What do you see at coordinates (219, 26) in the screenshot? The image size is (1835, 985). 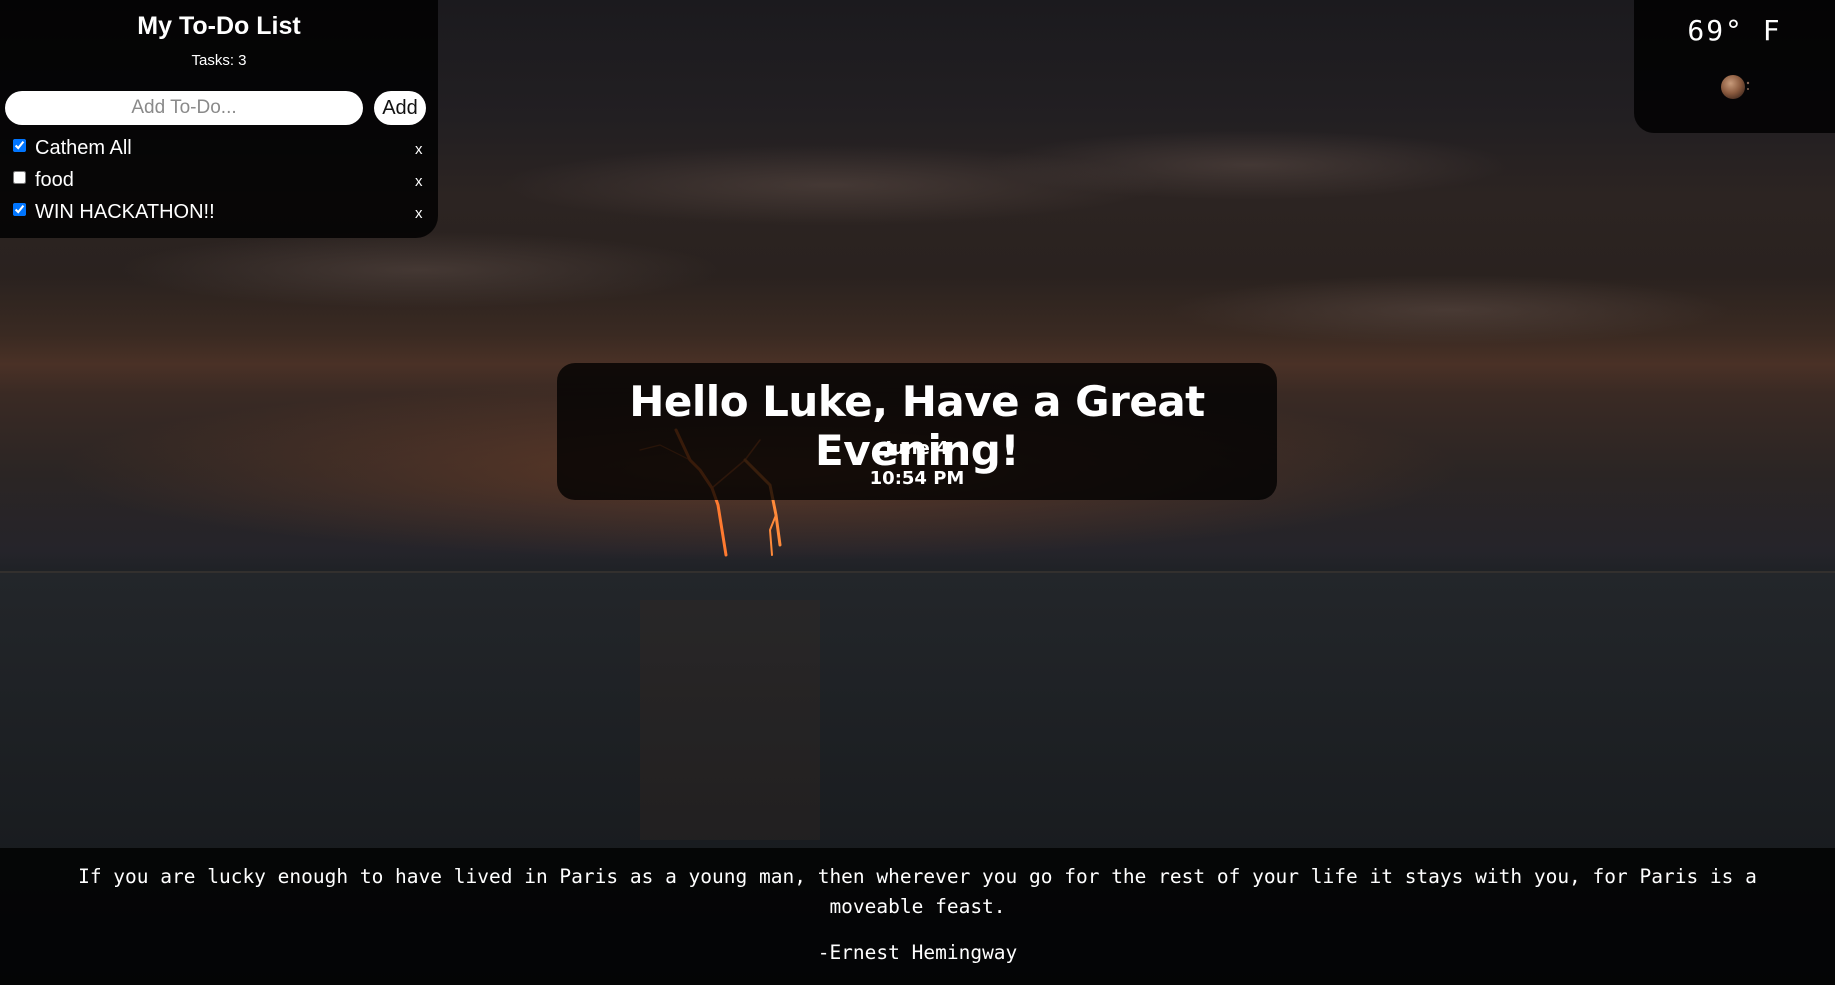 I see `todo-title: My To-Do List` at bounding box center [219, 26].